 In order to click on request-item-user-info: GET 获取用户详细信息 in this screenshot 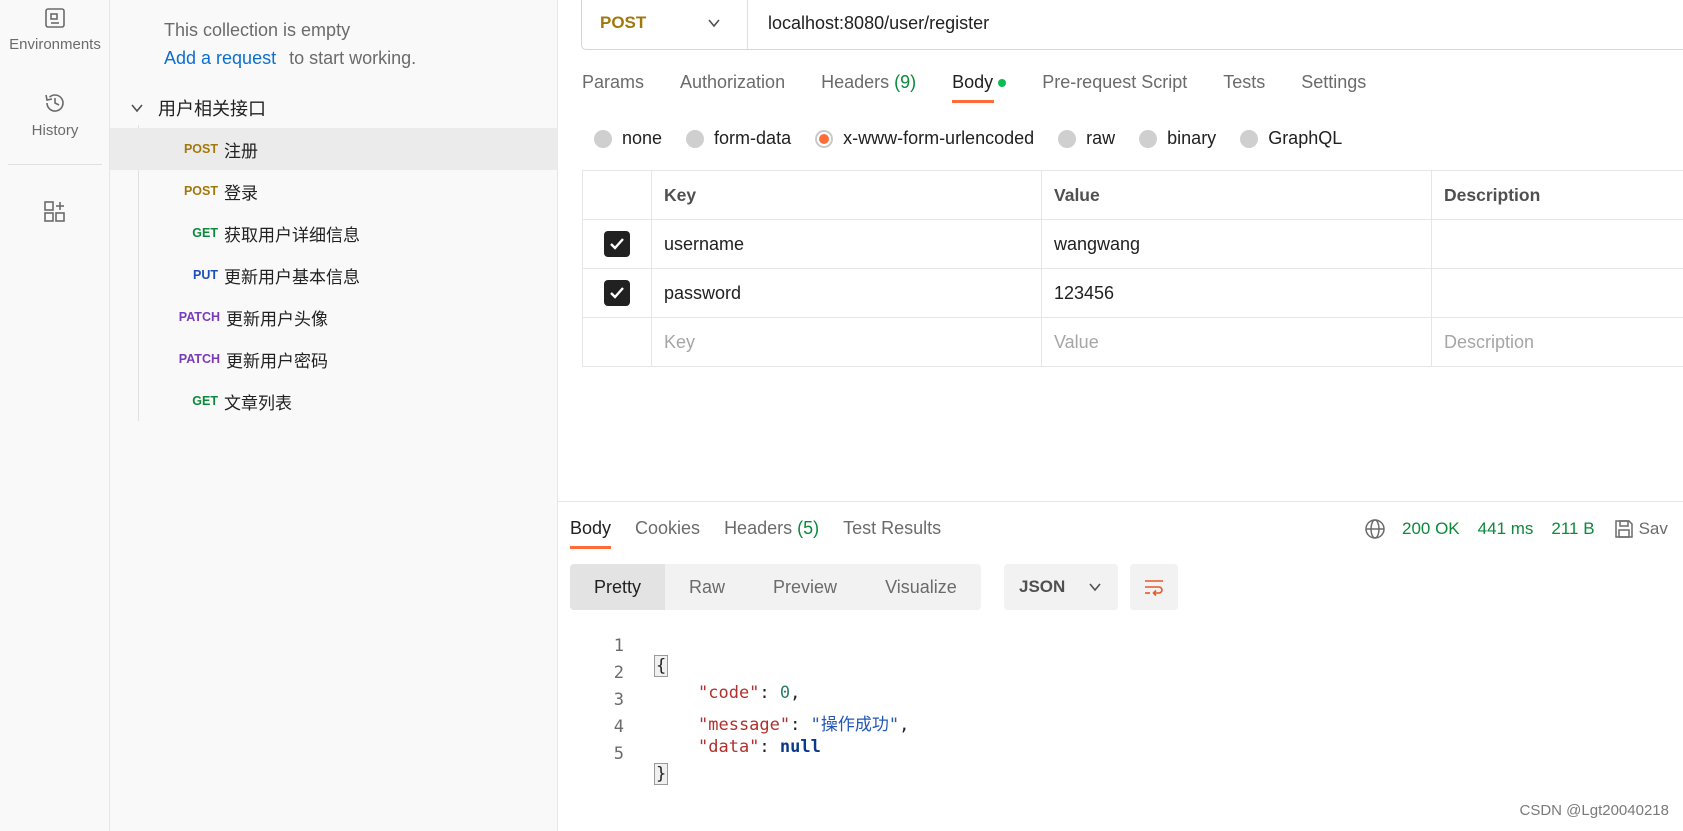, I will do `click(334, 233)`.